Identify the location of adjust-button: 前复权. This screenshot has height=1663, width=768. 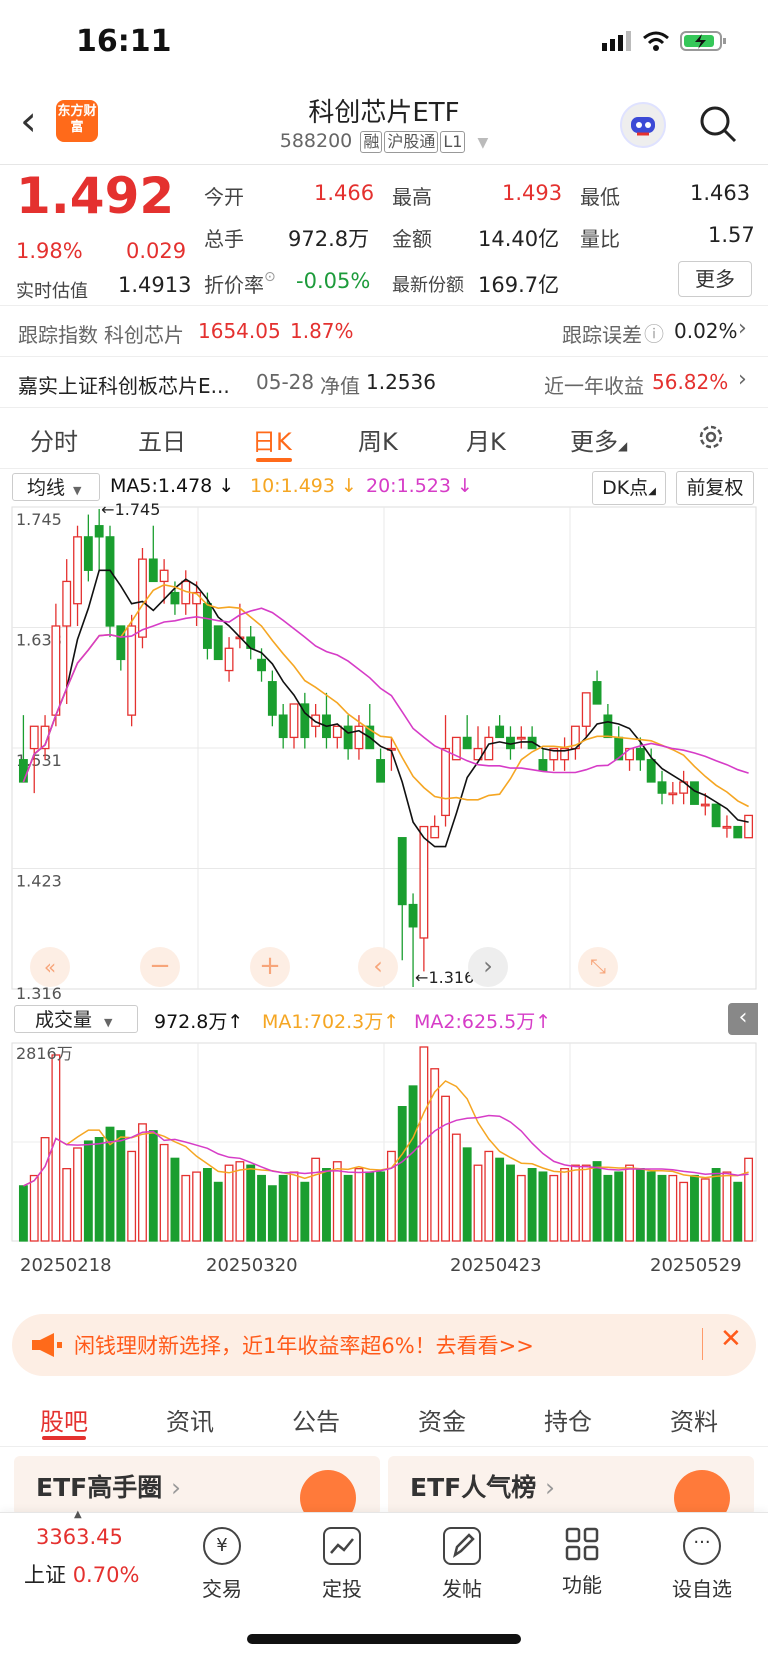
(715, 488).